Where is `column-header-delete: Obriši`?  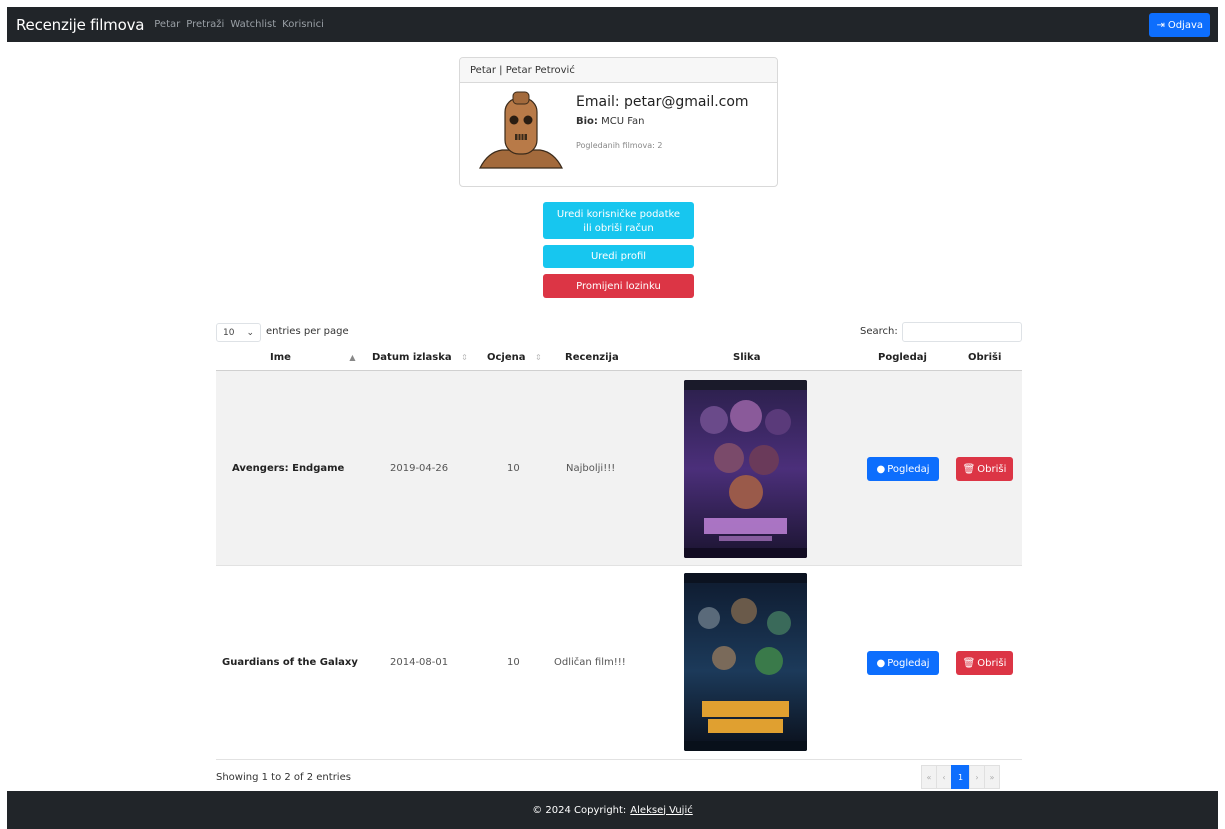
column-header-delete: Obriši is located at coordinates (985, 357).